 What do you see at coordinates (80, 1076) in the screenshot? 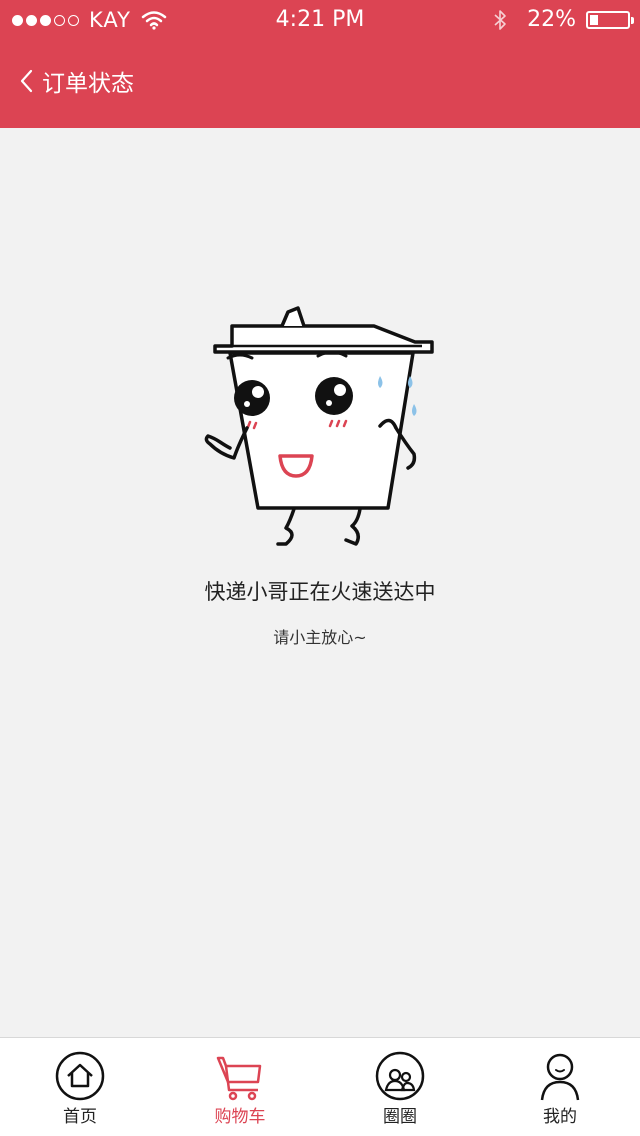
I see `home-icon` at bounding box center [80, 1076].